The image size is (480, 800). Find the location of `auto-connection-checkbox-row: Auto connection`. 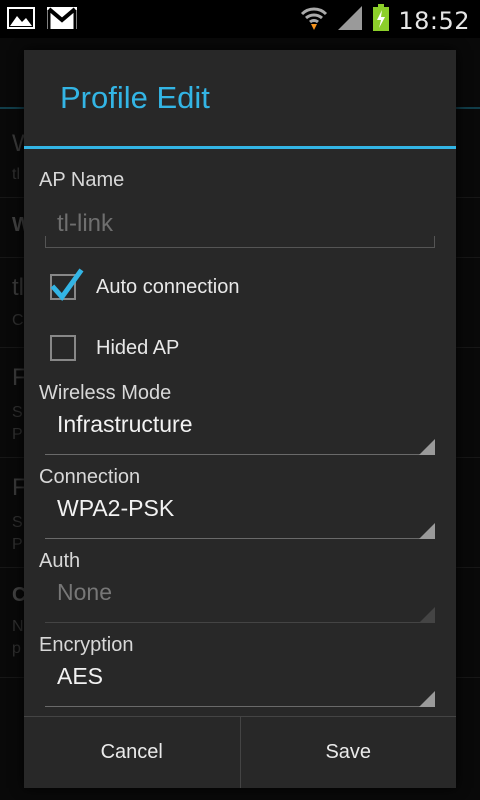

auto-connection-checkbox-row: Auto connection is located at coordinates (240, 287).